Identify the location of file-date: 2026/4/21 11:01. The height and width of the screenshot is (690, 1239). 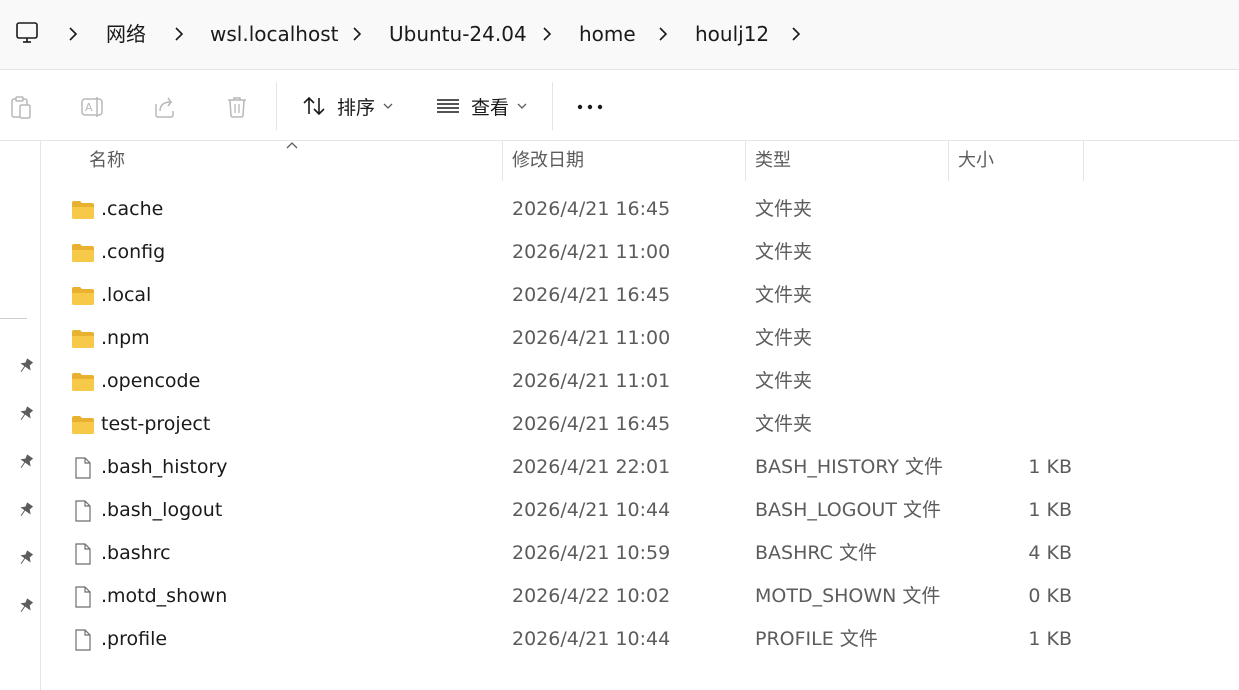
(591, 381).